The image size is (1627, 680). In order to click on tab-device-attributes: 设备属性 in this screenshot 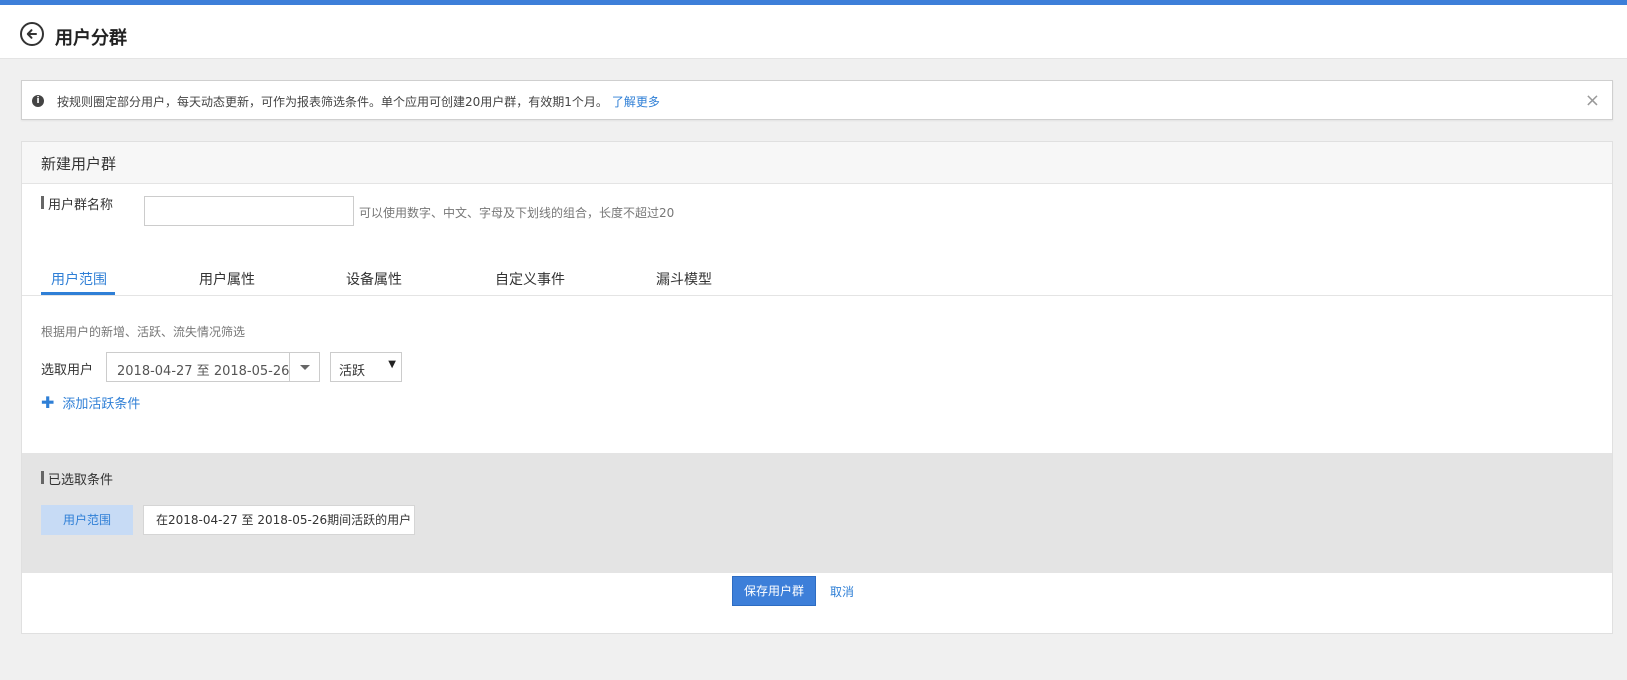, I will do `click(374, 279)`.